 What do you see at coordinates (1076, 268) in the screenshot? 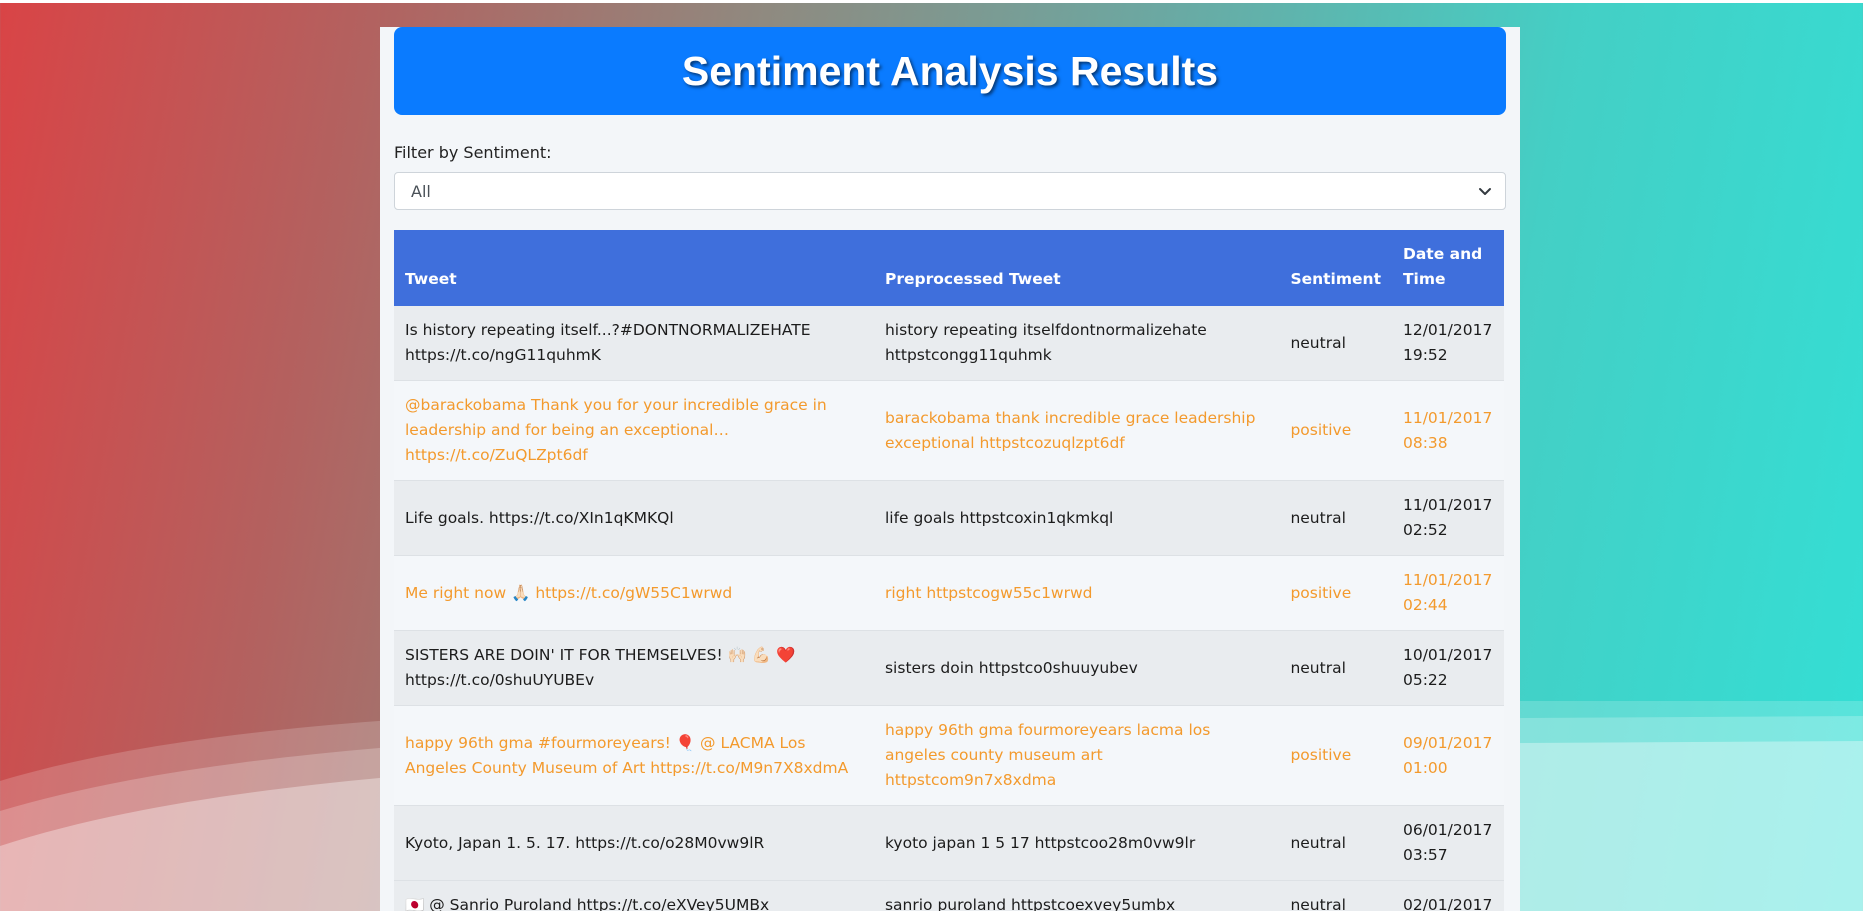
I see `column-header-preprocessed: Preprocessed Tweet` at bounding box center [1076, 268].